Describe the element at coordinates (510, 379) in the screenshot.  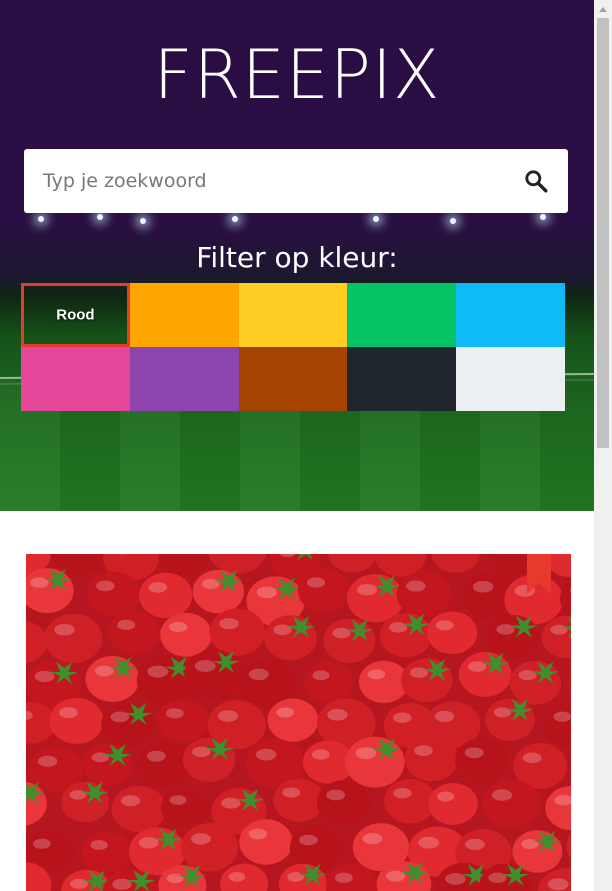
I see `swatch-white` at that location.